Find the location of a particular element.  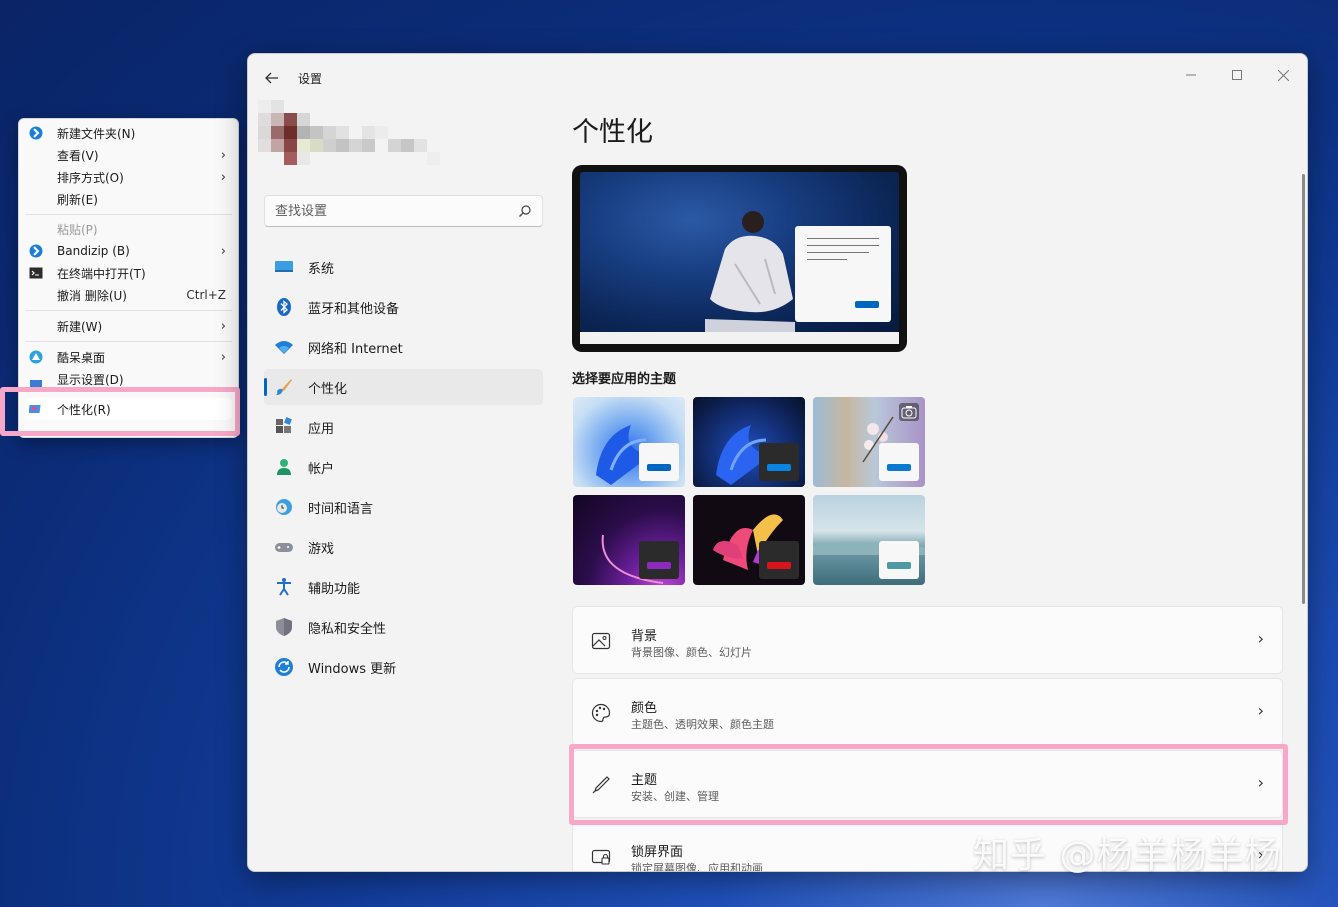

wifi-icon is located at coordinates (284, 347).